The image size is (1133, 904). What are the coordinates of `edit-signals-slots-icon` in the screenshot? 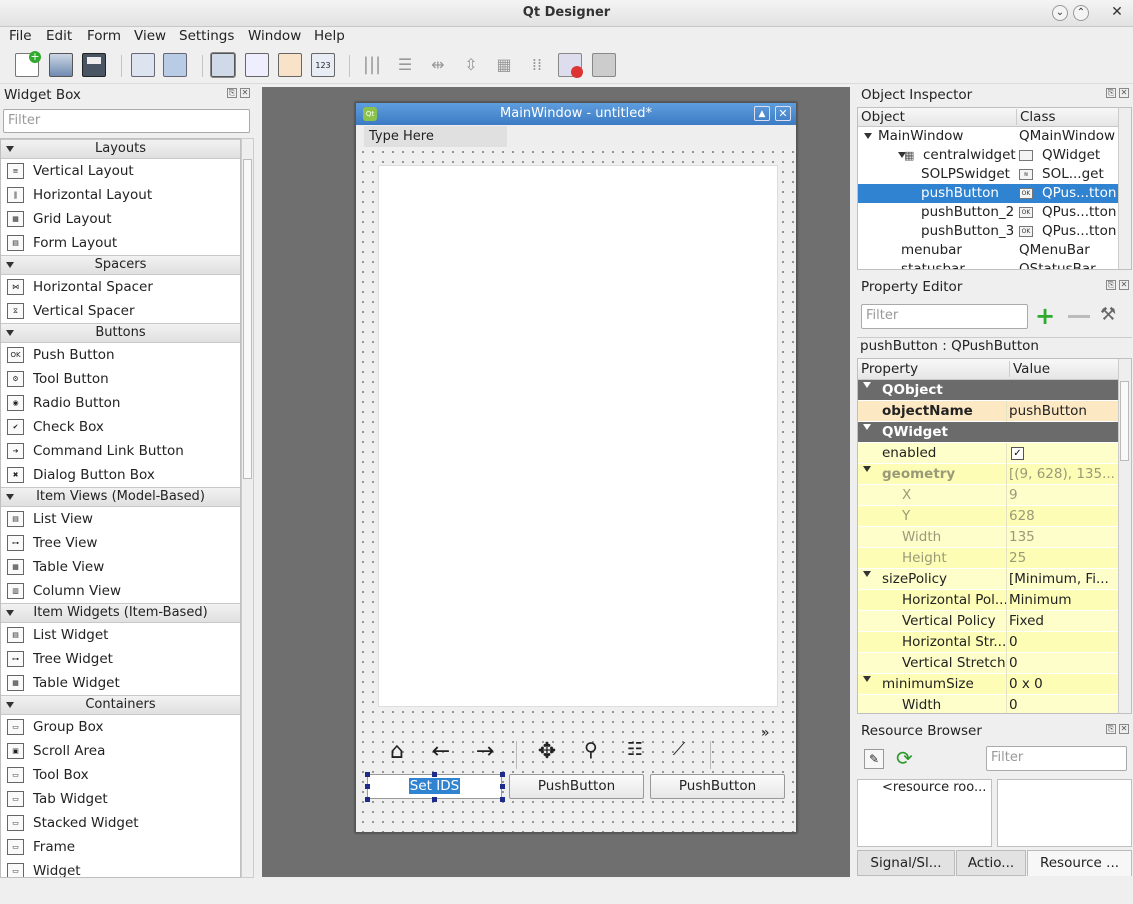 It's located at (257, 65).